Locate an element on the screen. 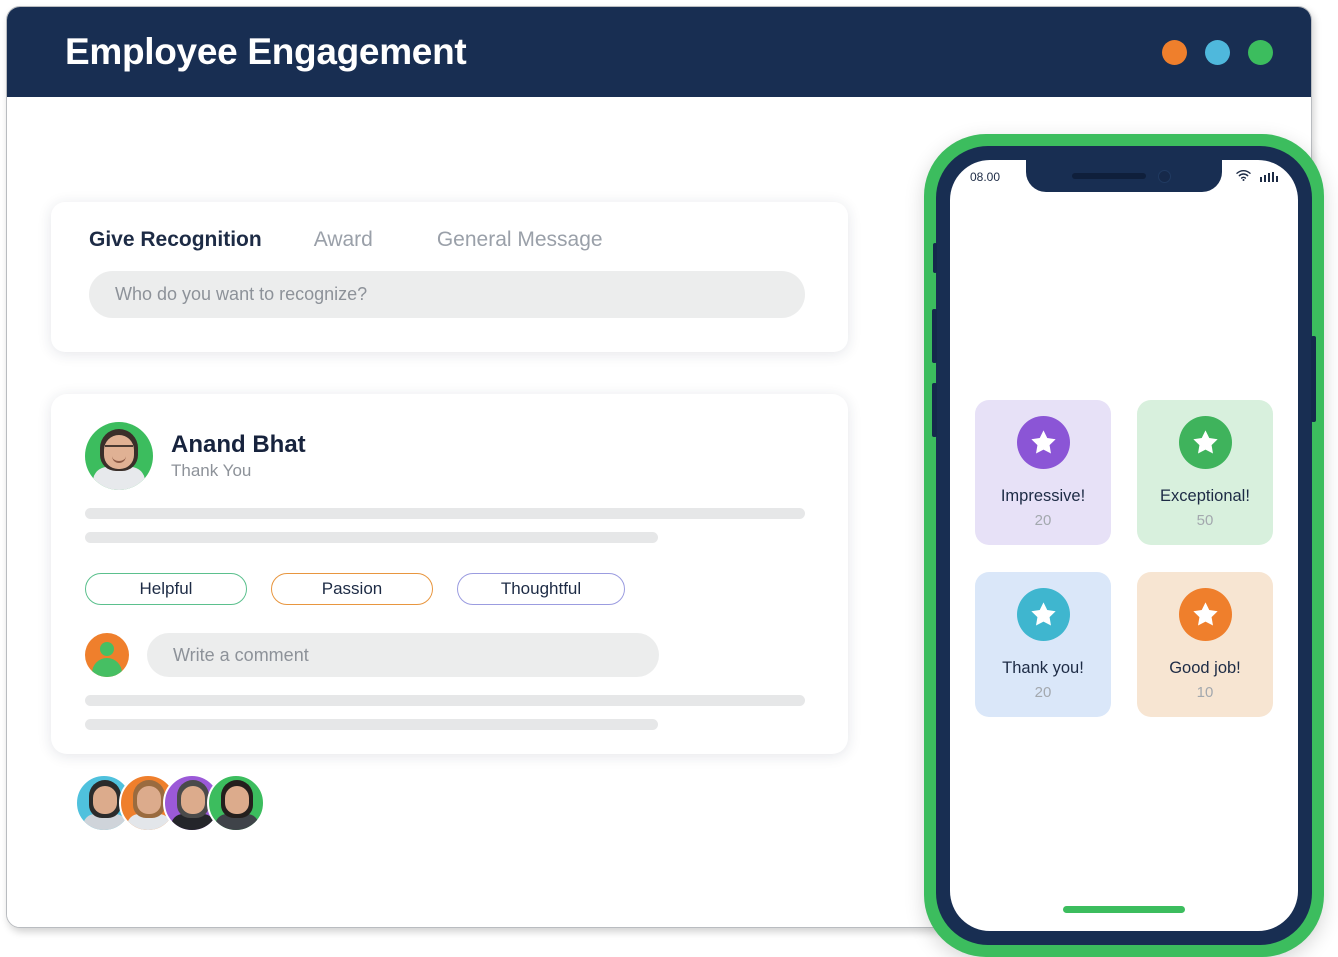  reward-label: Impressive! is located at coordinates (1043, 495).